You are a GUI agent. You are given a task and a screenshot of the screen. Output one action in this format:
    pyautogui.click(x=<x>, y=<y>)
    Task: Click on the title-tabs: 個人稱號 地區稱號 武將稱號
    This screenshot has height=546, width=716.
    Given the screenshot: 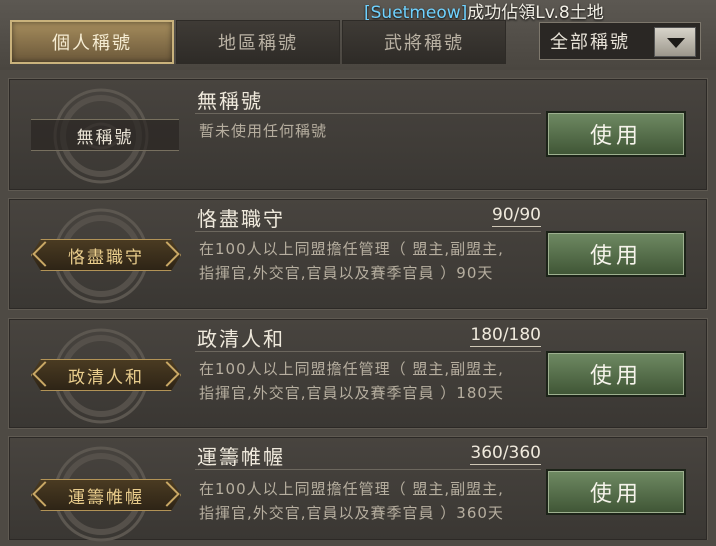 What is the action you would take?
    pyautogui.click(x=259, y=43)
    